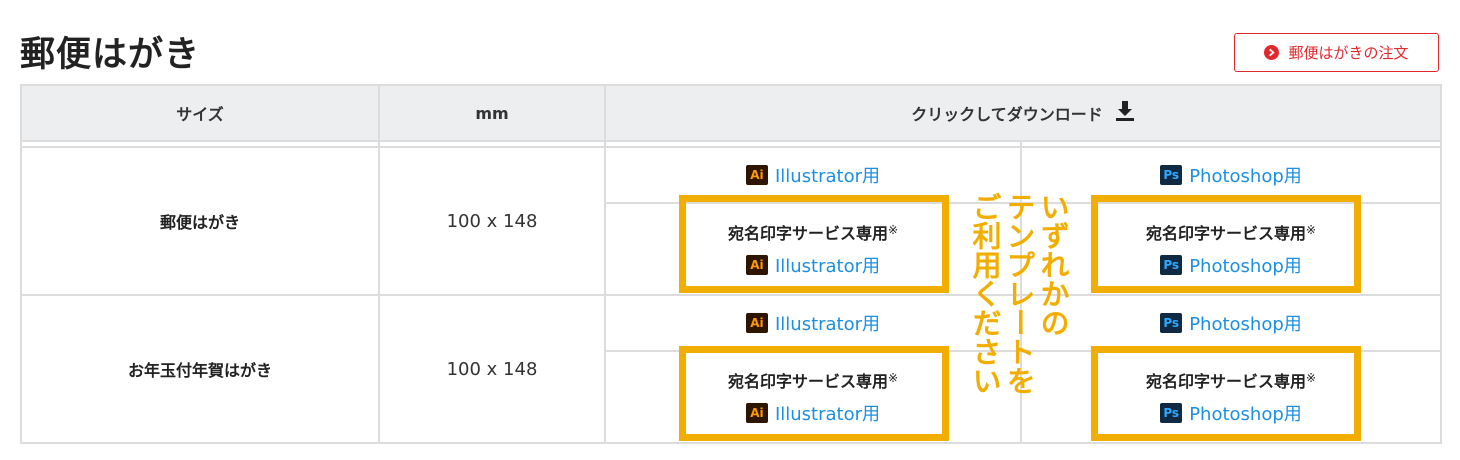  Describe the element at coordinates (200, 221) in the screenshot. I see `row-name: 郵便はがき` at that location.